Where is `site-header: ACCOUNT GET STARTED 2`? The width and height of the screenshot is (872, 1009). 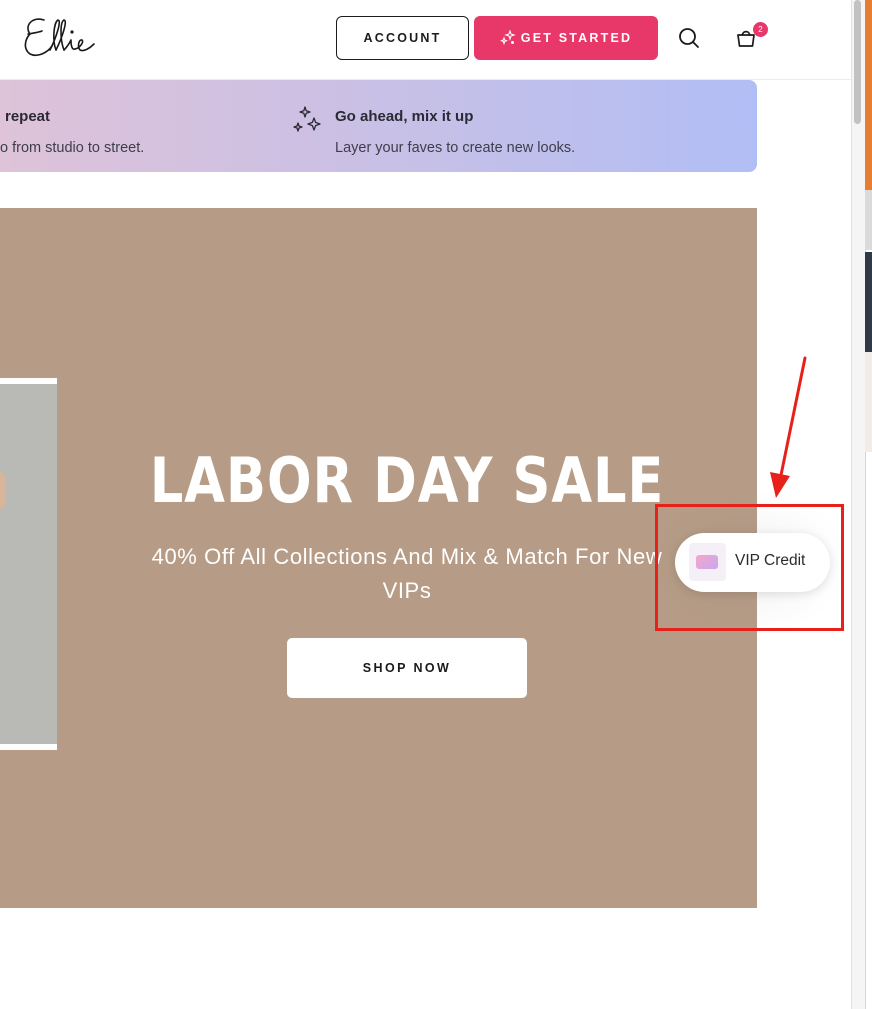 site-header: ACCOUNT GET STARTED 2 is located at coordinates (425, 40).